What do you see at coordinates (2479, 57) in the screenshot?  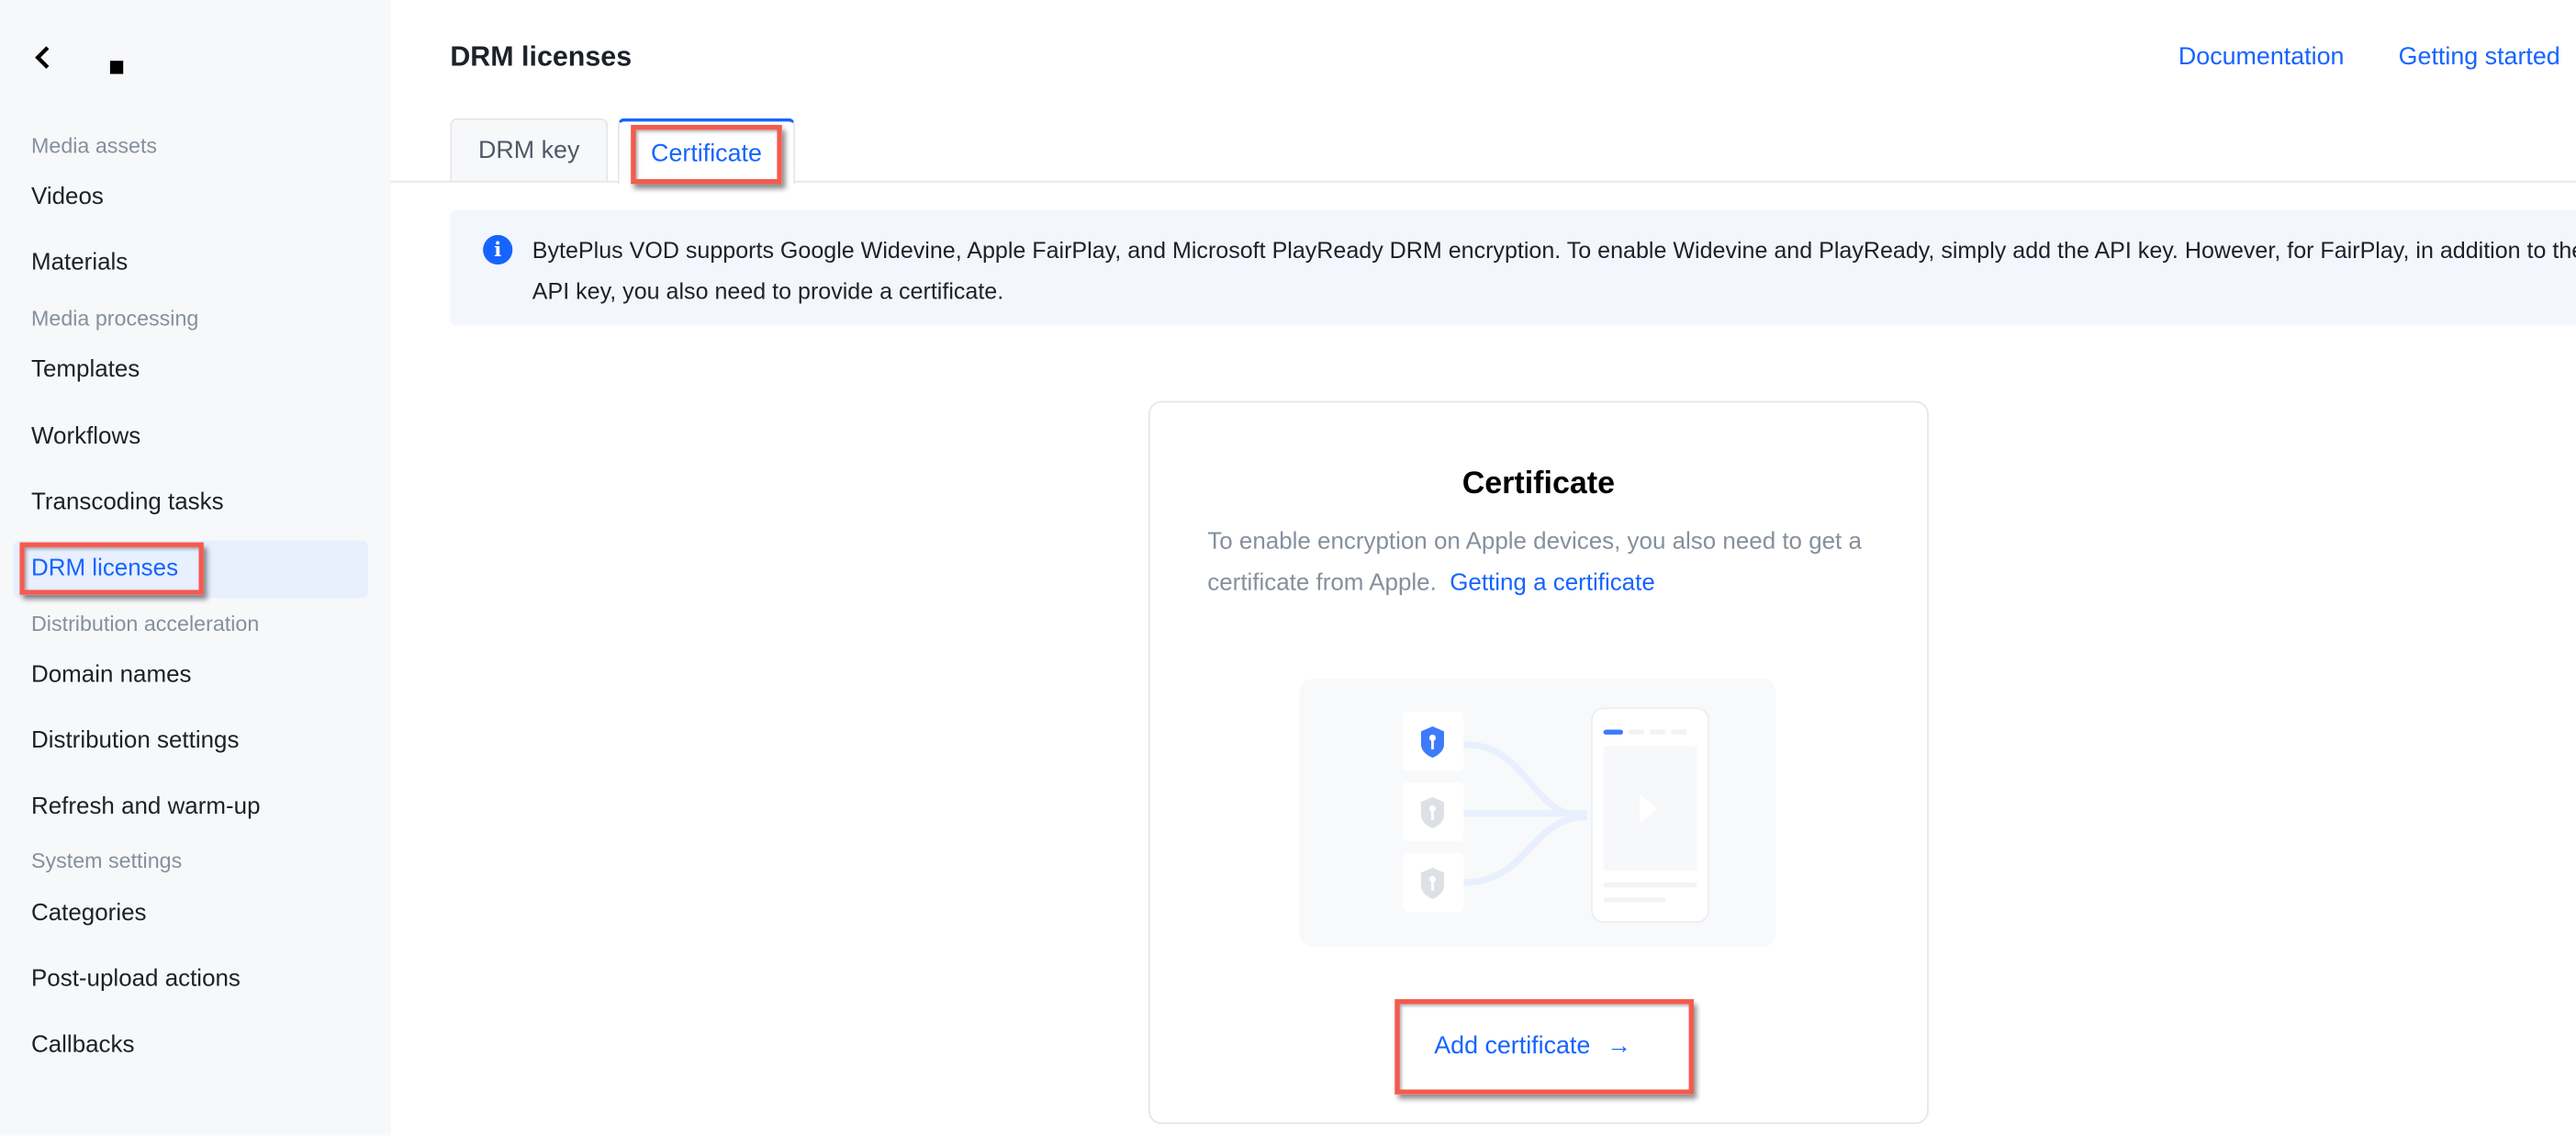 I see `getting-started-link: Getting started` at bounding box center [2479, 57].